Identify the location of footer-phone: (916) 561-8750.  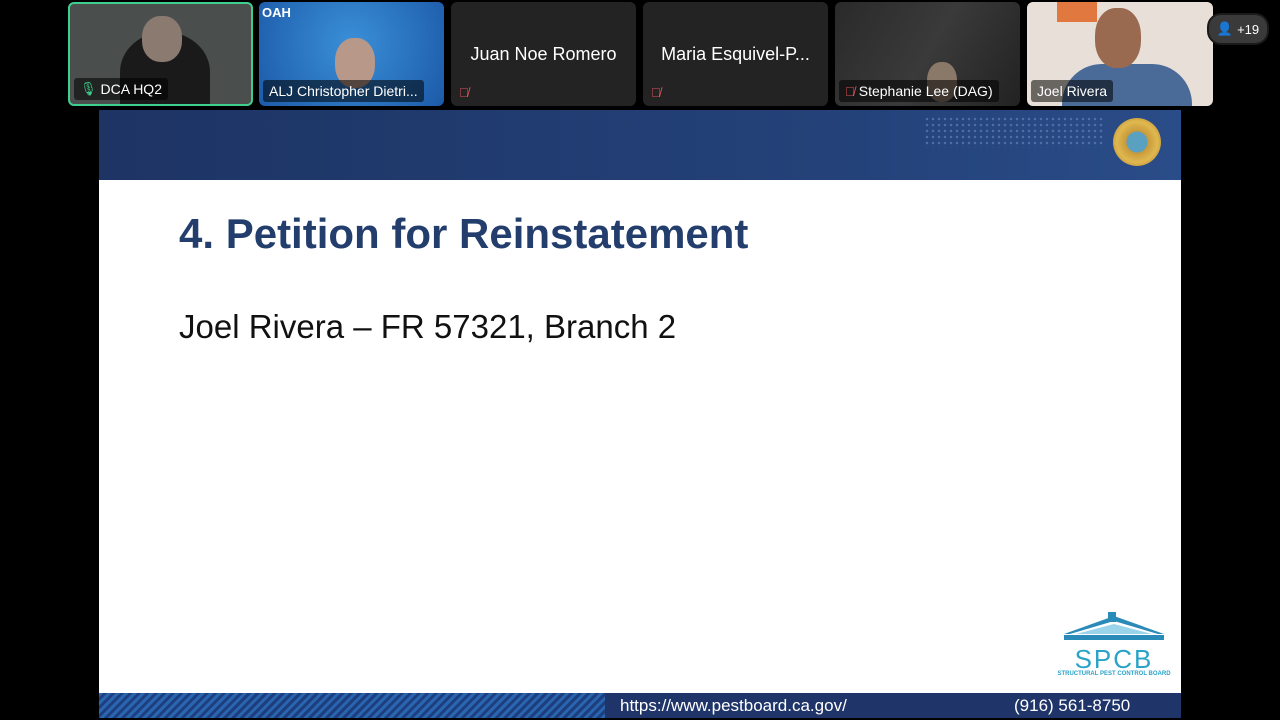
(1072, 705).